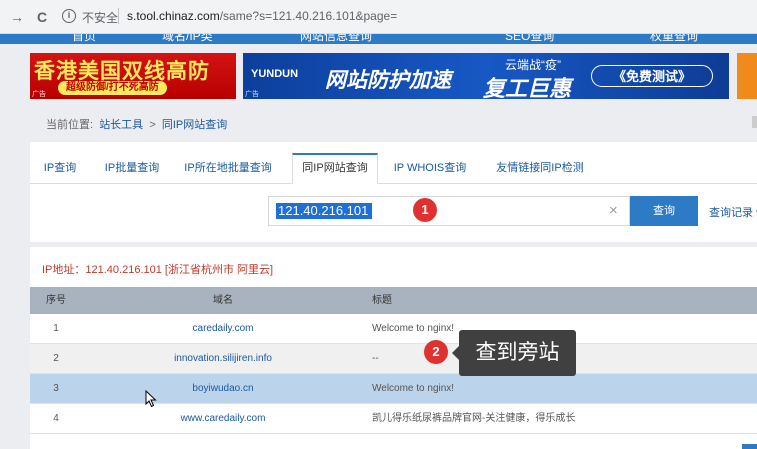  I want to click on breadcrumb-item-same-ip: 同IP网站查询, so click(194, 125).